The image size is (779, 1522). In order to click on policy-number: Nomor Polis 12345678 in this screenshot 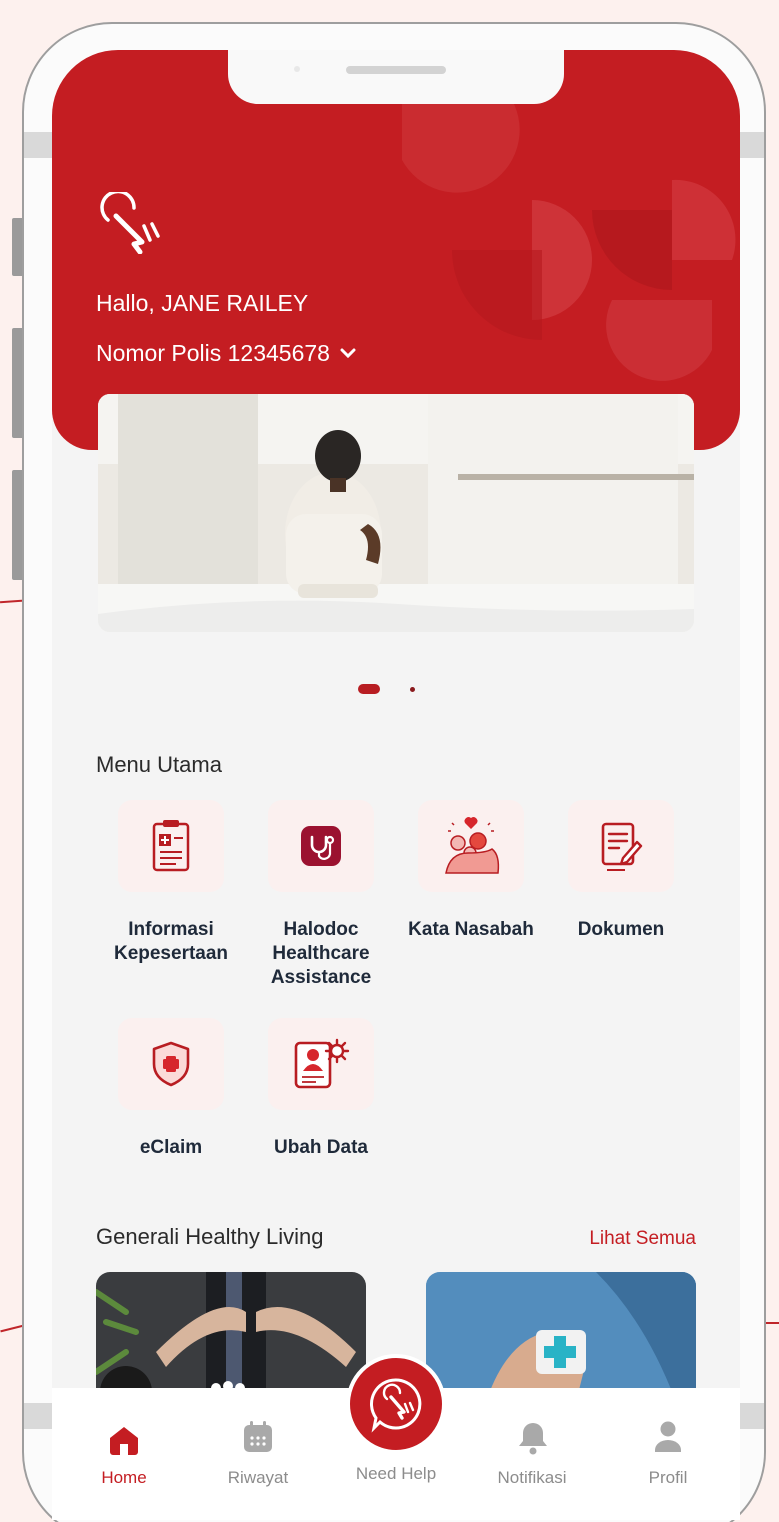, I will do `click(213, 353)`.